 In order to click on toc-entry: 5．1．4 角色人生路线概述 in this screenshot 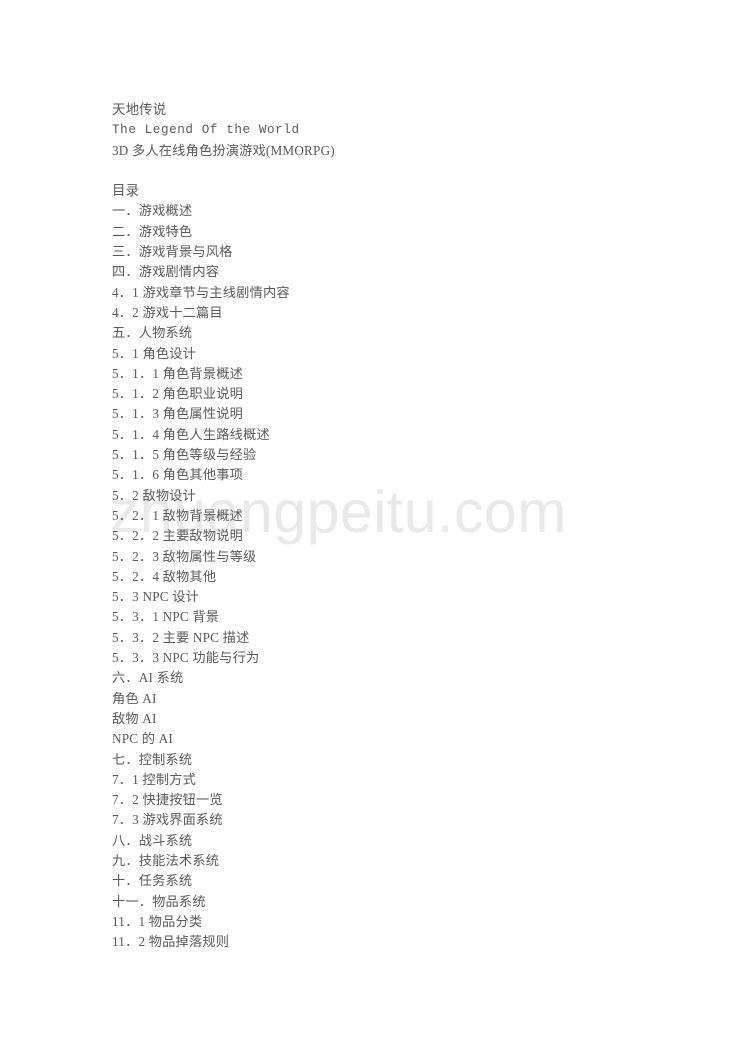, I will do `click(191, 434)`.